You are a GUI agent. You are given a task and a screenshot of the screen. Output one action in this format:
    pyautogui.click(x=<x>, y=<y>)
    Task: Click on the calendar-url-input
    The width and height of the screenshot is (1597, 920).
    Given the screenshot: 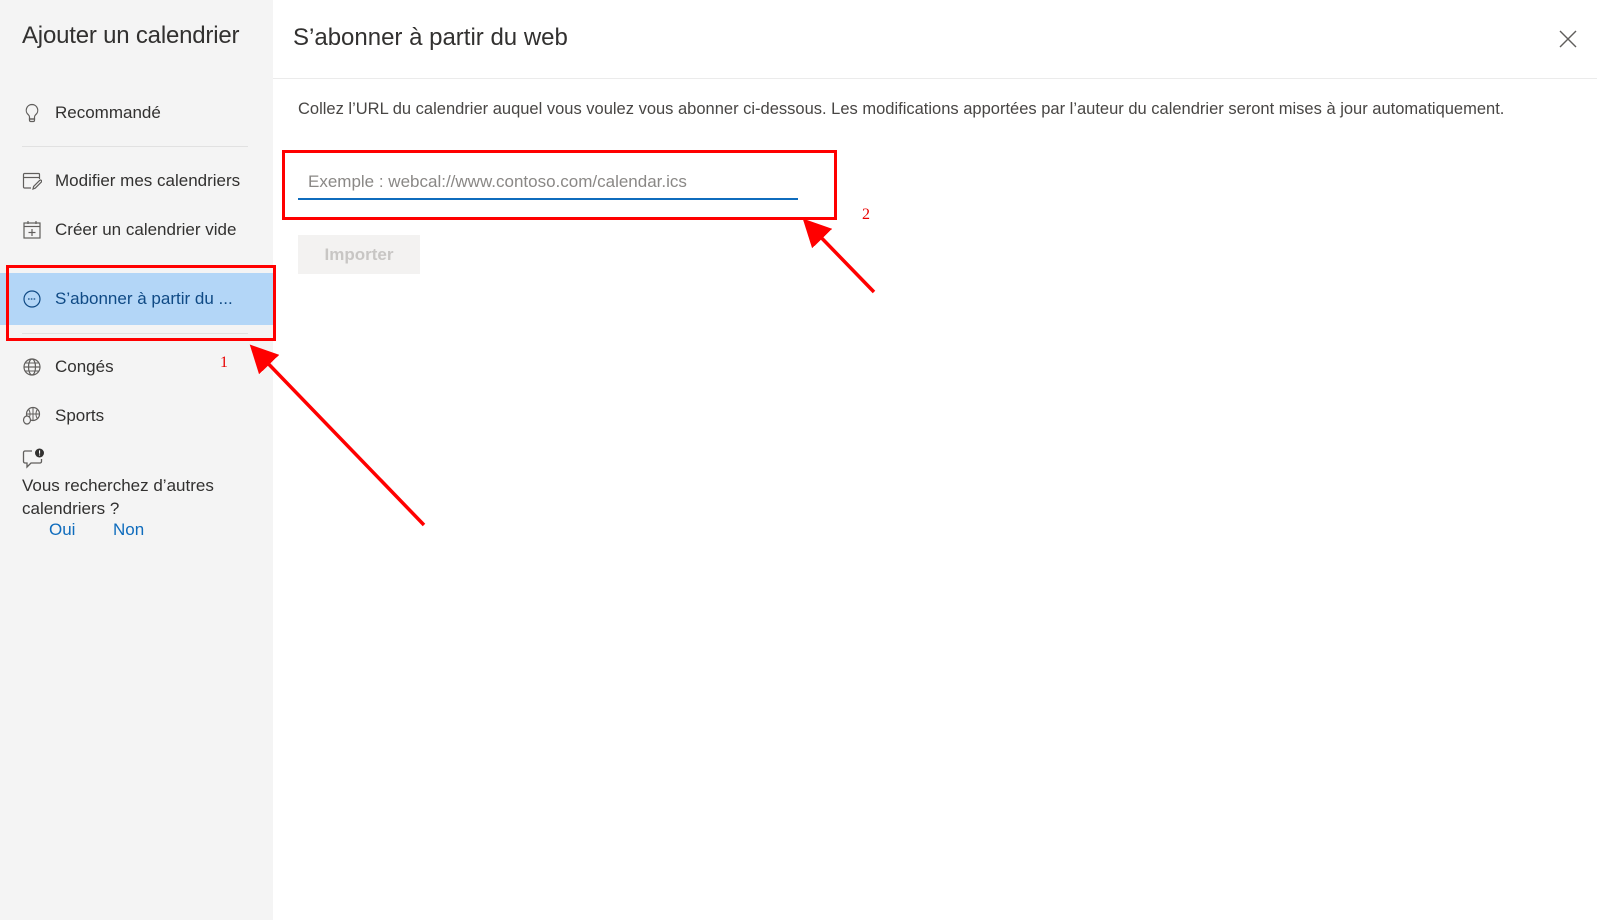 What is the action you would take?
    pyautogui.click(x=548, y=183)
    